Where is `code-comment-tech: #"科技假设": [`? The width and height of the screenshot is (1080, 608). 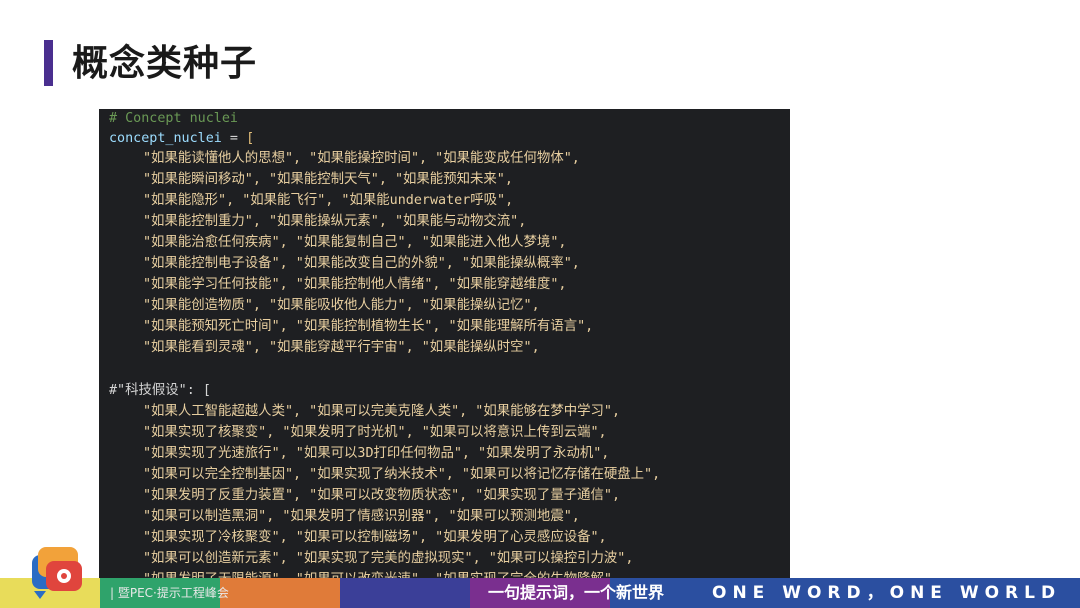
code-comment-tech: #"科技假设": [ is located at coordinates (160, 390).